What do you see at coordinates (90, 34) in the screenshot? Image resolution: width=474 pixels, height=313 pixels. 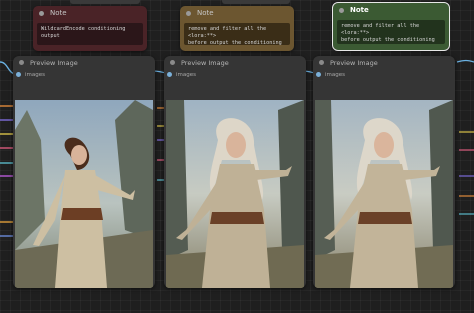 I see `note-text: WildcardEncode conditioning output` at bounding box center [90, 34].